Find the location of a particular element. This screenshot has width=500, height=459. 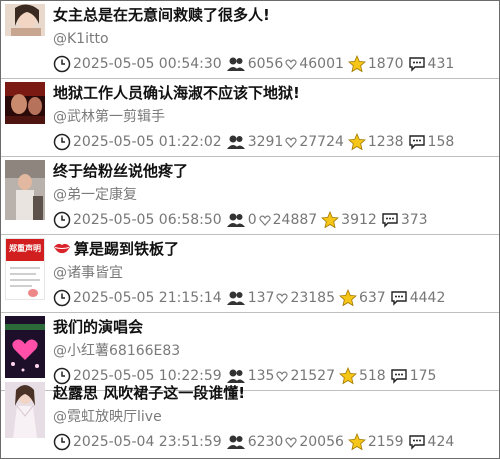

likes-count: 20056 is located at coordinates (321, 442).